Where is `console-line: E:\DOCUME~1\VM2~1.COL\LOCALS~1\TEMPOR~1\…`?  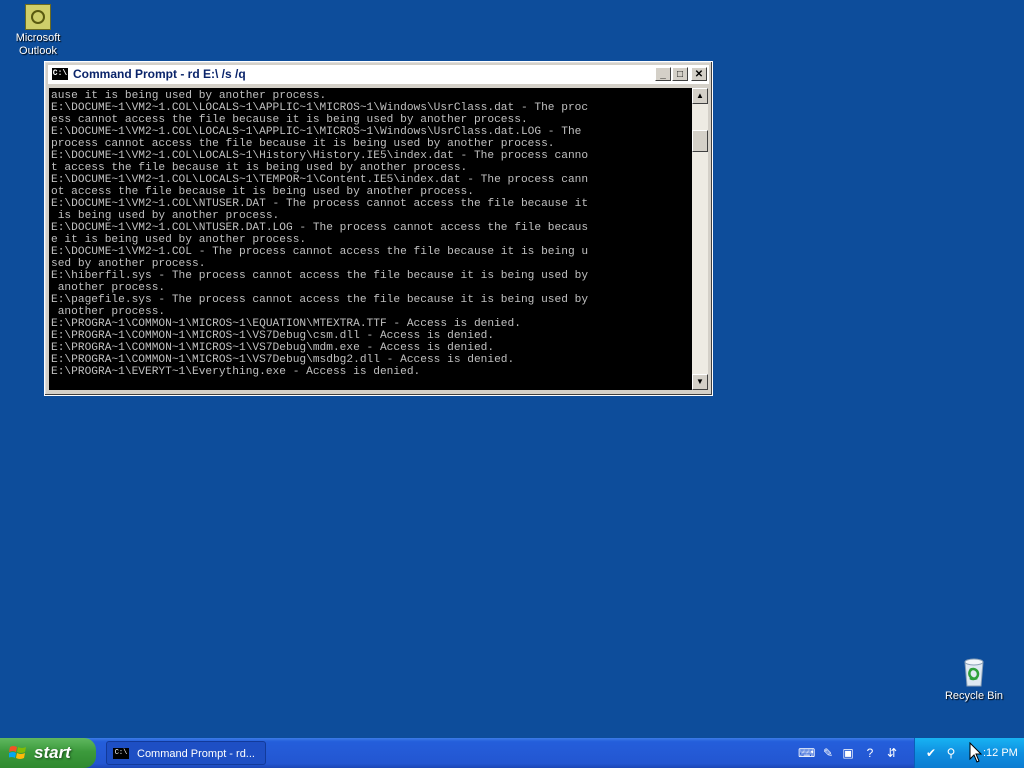 console-line: E:\DOCUME~1\VM2~1.COL\LOCALS~1\TEMPOR~1\… is located at coordinates (320, 180).